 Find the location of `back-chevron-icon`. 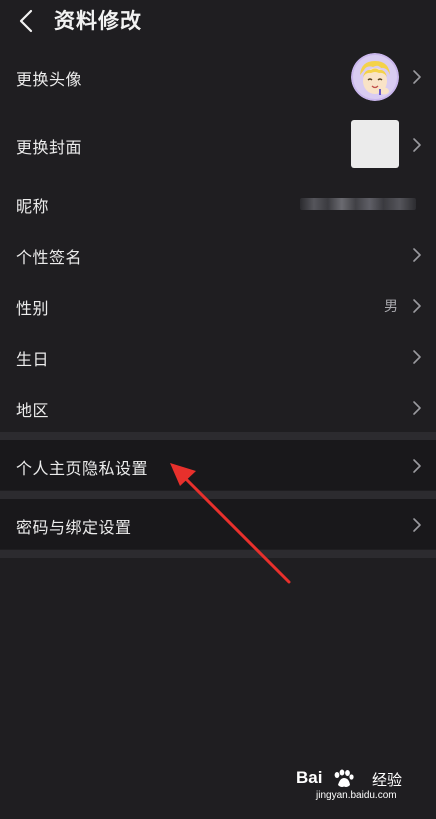

back-chevron-icon is located at coordinates (27, 21).